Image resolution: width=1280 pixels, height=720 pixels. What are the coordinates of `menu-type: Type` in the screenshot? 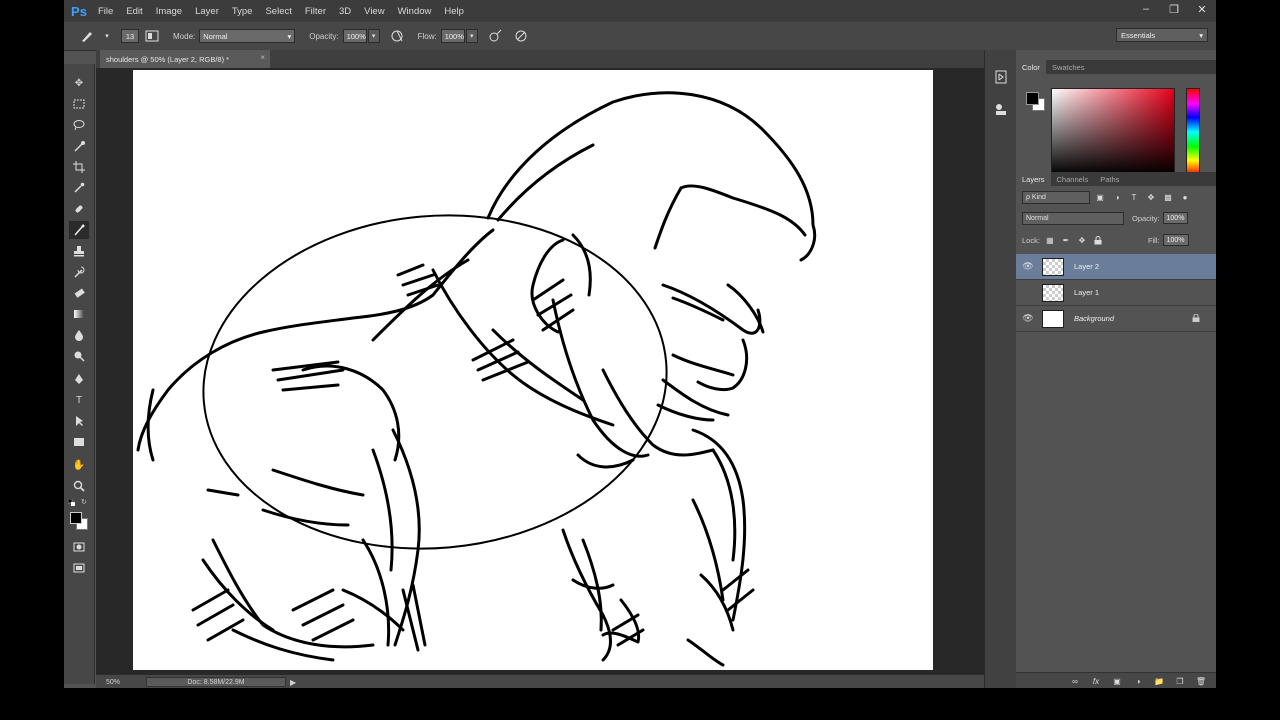 It's located at (242, 11).